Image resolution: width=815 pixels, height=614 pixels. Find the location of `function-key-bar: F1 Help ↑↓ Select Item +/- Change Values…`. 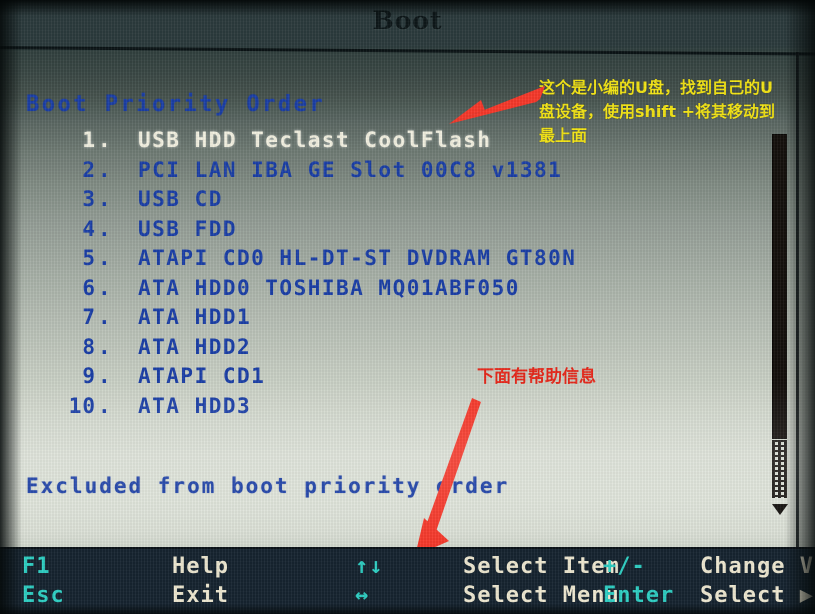

function-key-bar: F1 Help ↑↓ Select Item +/- Change Values… is located at coordinates (407, 580).